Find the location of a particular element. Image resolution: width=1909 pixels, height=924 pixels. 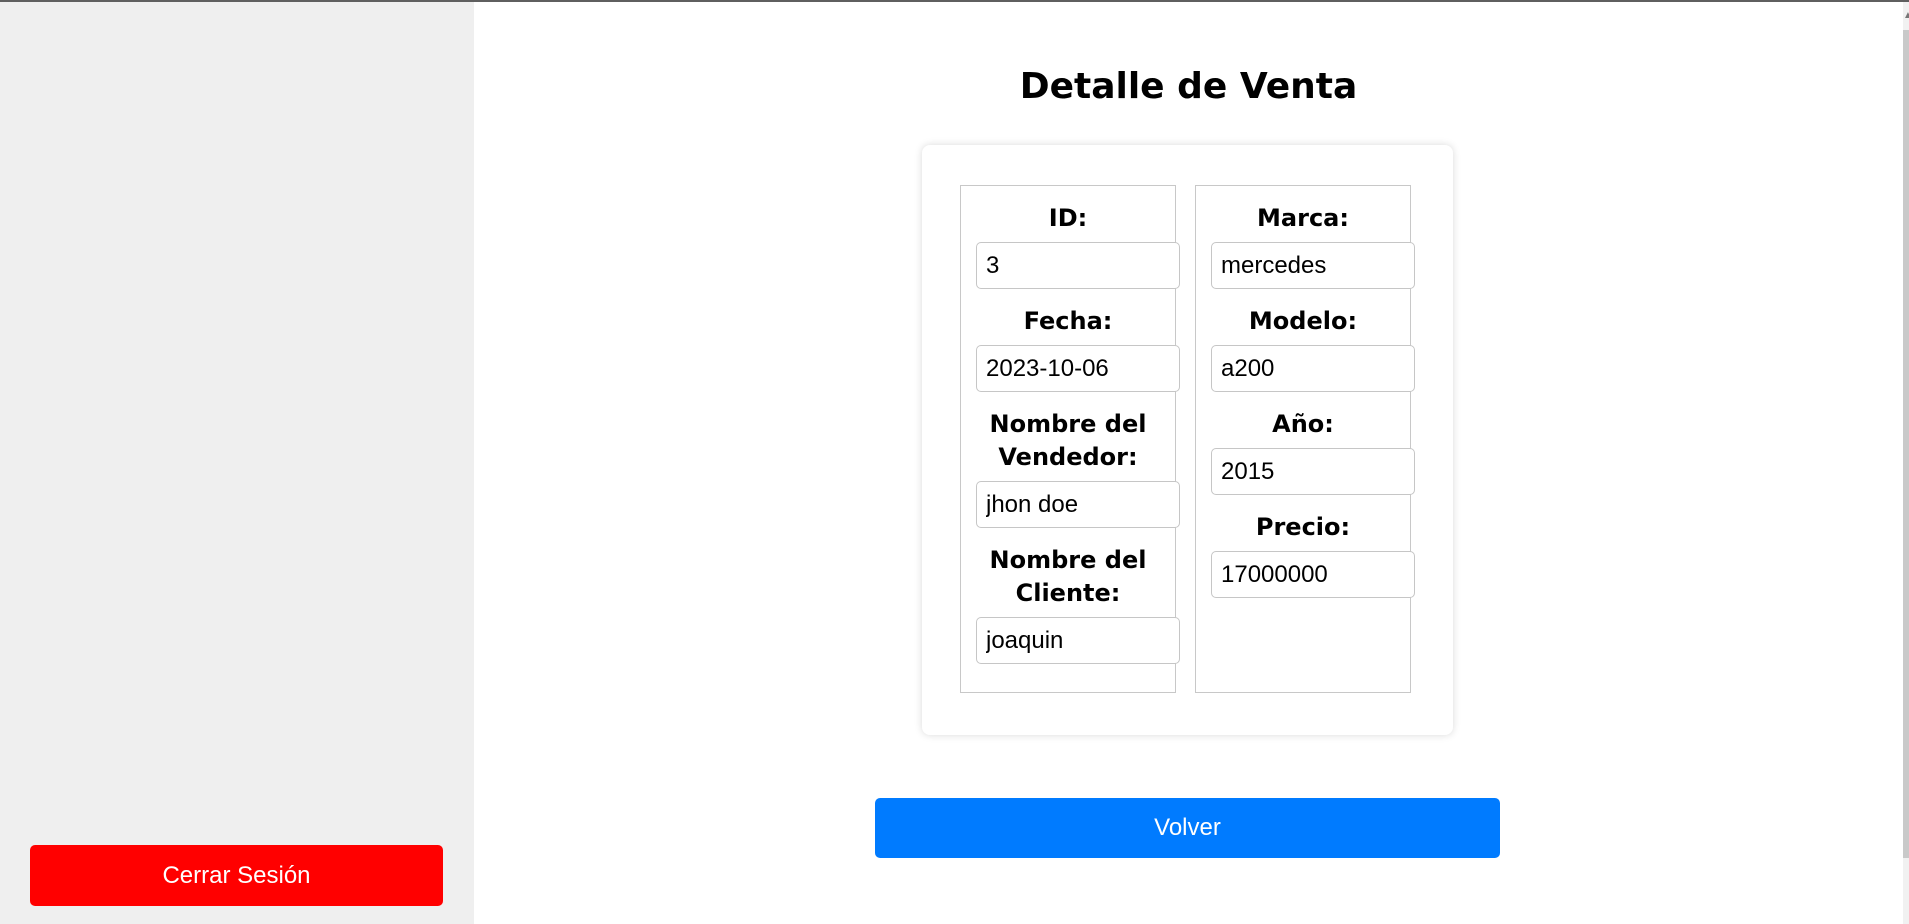

model-field is located at coordinates (1313, 368).